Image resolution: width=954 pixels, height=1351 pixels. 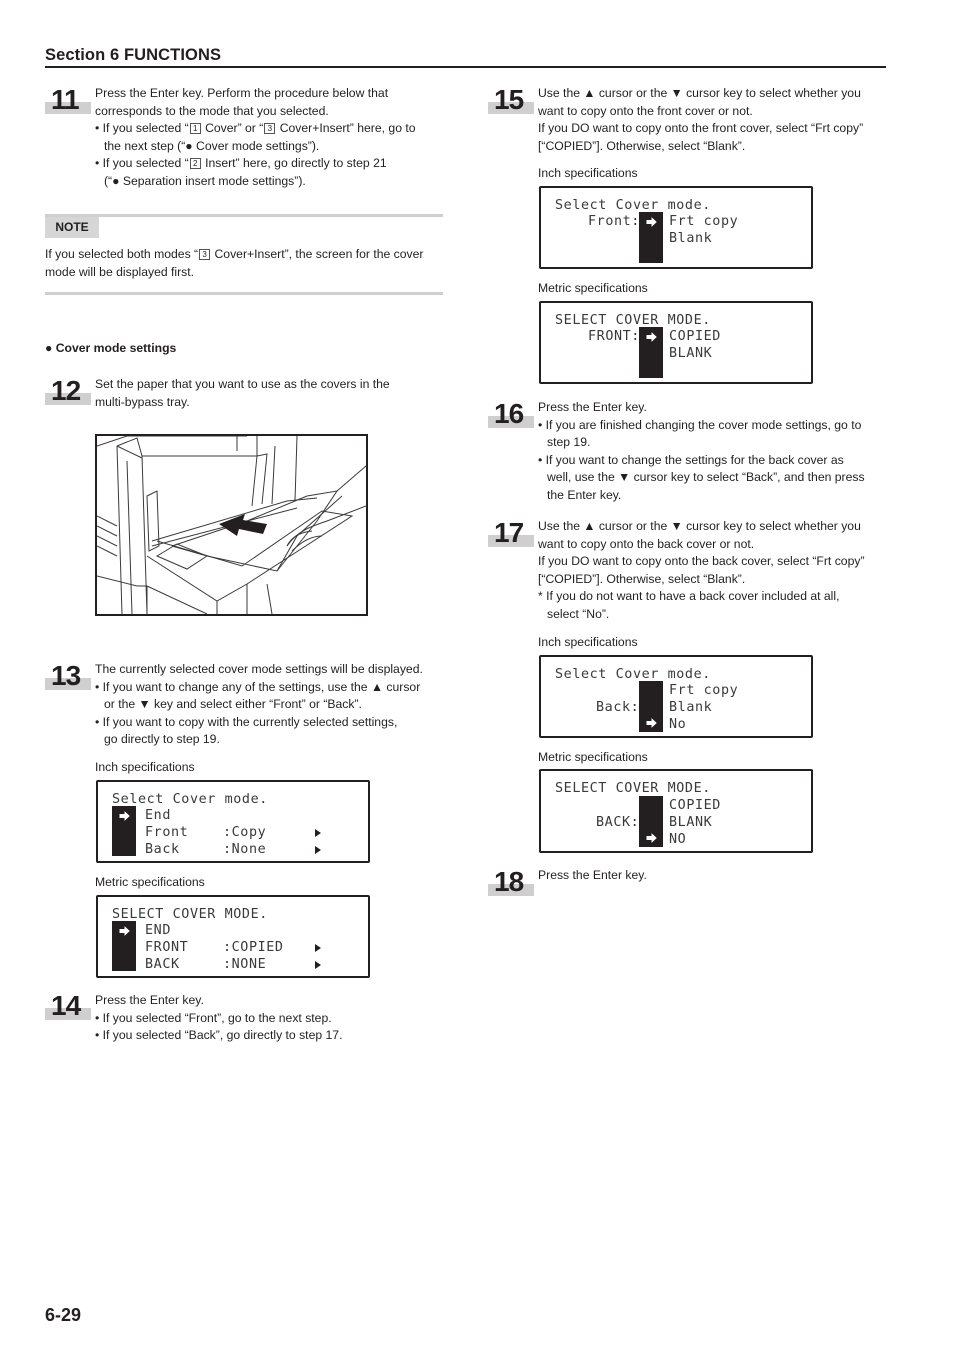 What do you see at coordinates (158, 815) in the screenshot?
I see `lcd-option-end: End` at bounding box center [158, 815].